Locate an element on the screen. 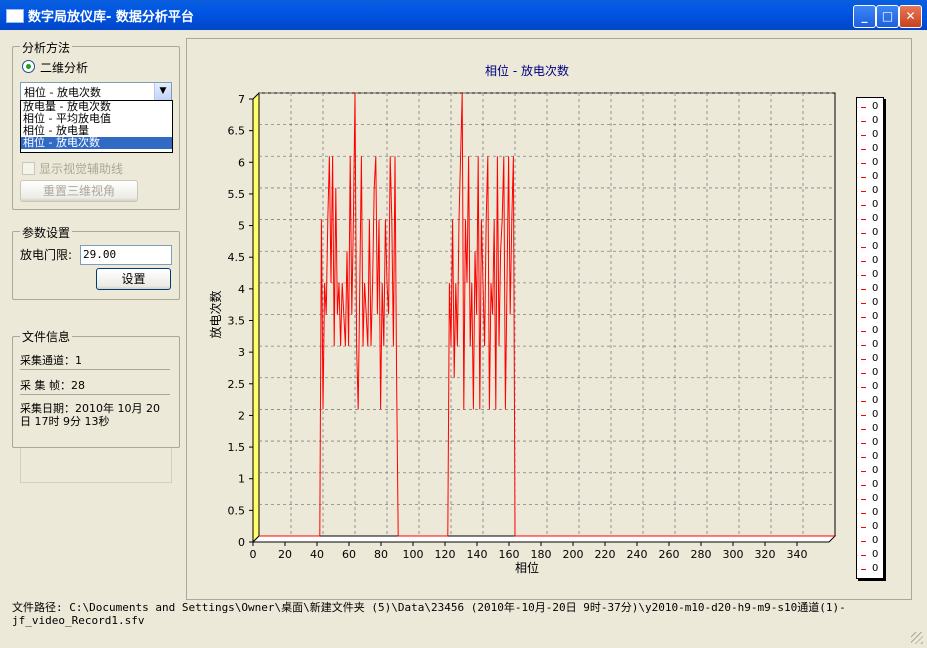 The image size is (927, 648). y-tick-label: 5 is located at coordinates (241, 226).